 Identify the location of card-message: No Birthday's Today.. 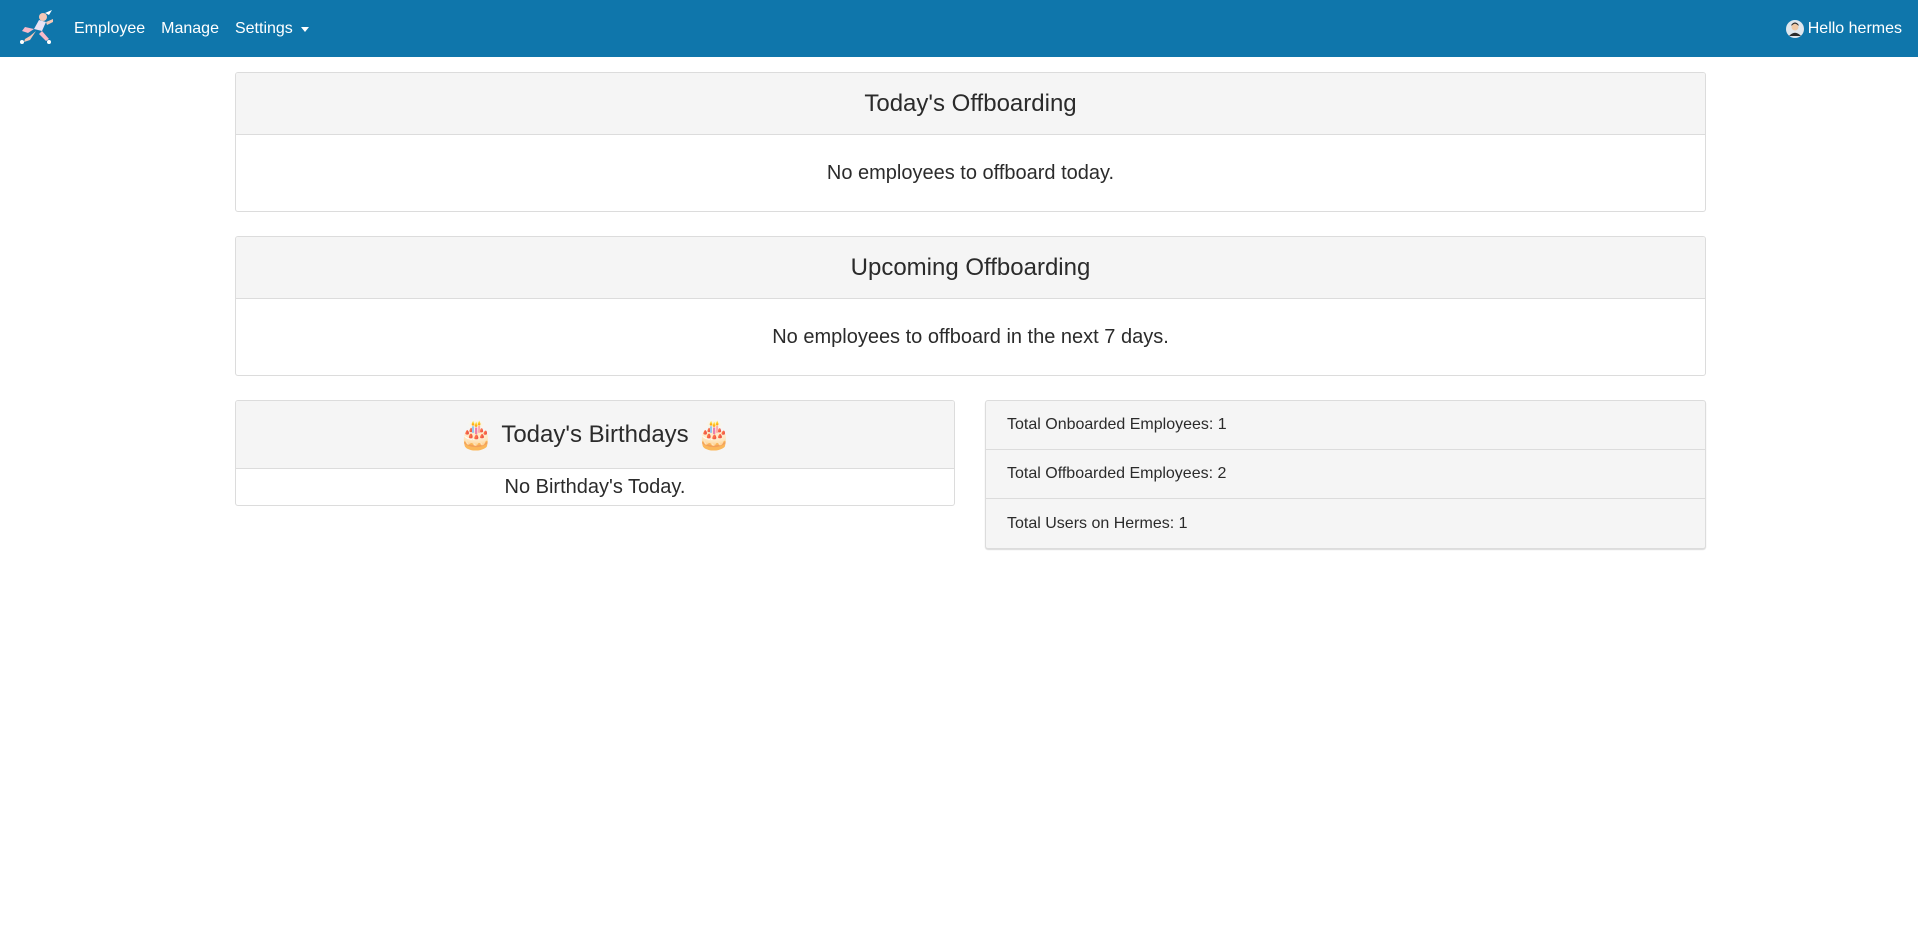
(595, 486).